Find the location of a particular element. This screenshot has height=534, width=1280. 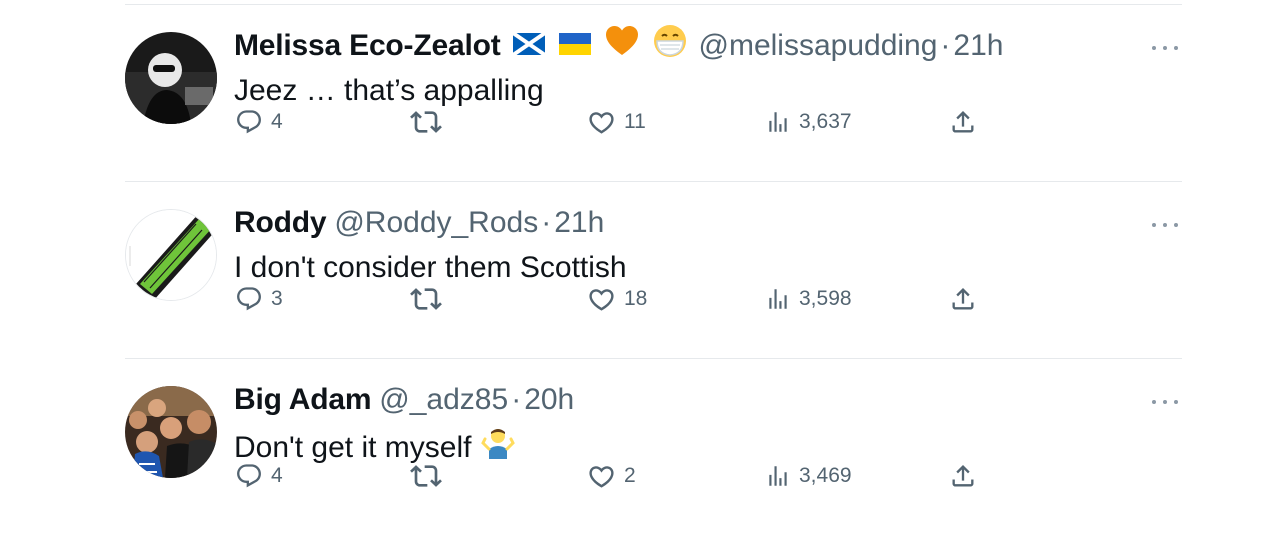

ukraine-flag-icon is located at coordinates (574, 46).